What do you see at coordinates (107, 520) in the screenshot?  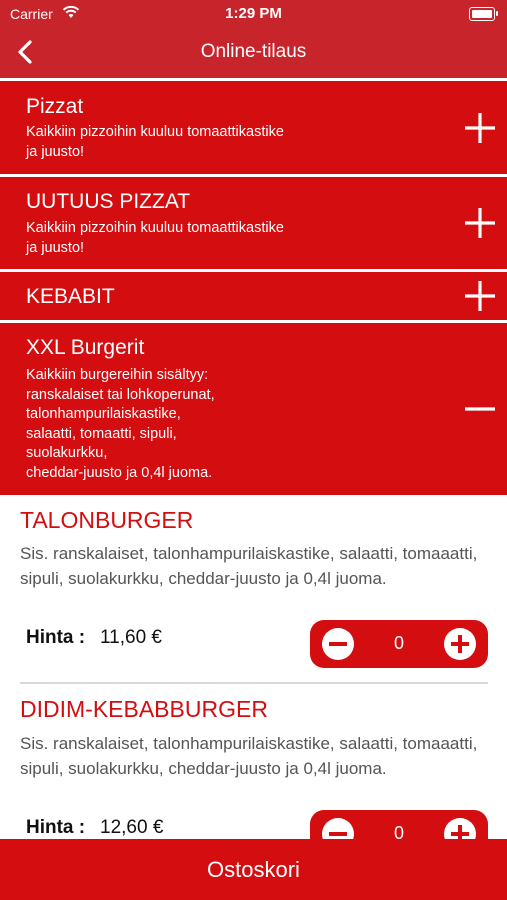 I see `product-name: TALONBURGER` at bounding box center [107, 520].